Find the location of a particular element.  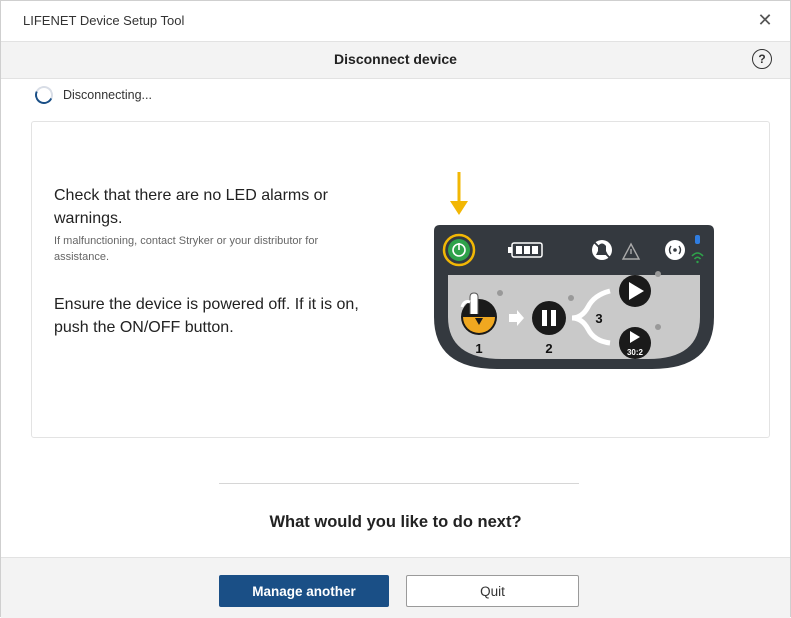

page-header: Disconnect device ? is located at coordinates (395, 60).